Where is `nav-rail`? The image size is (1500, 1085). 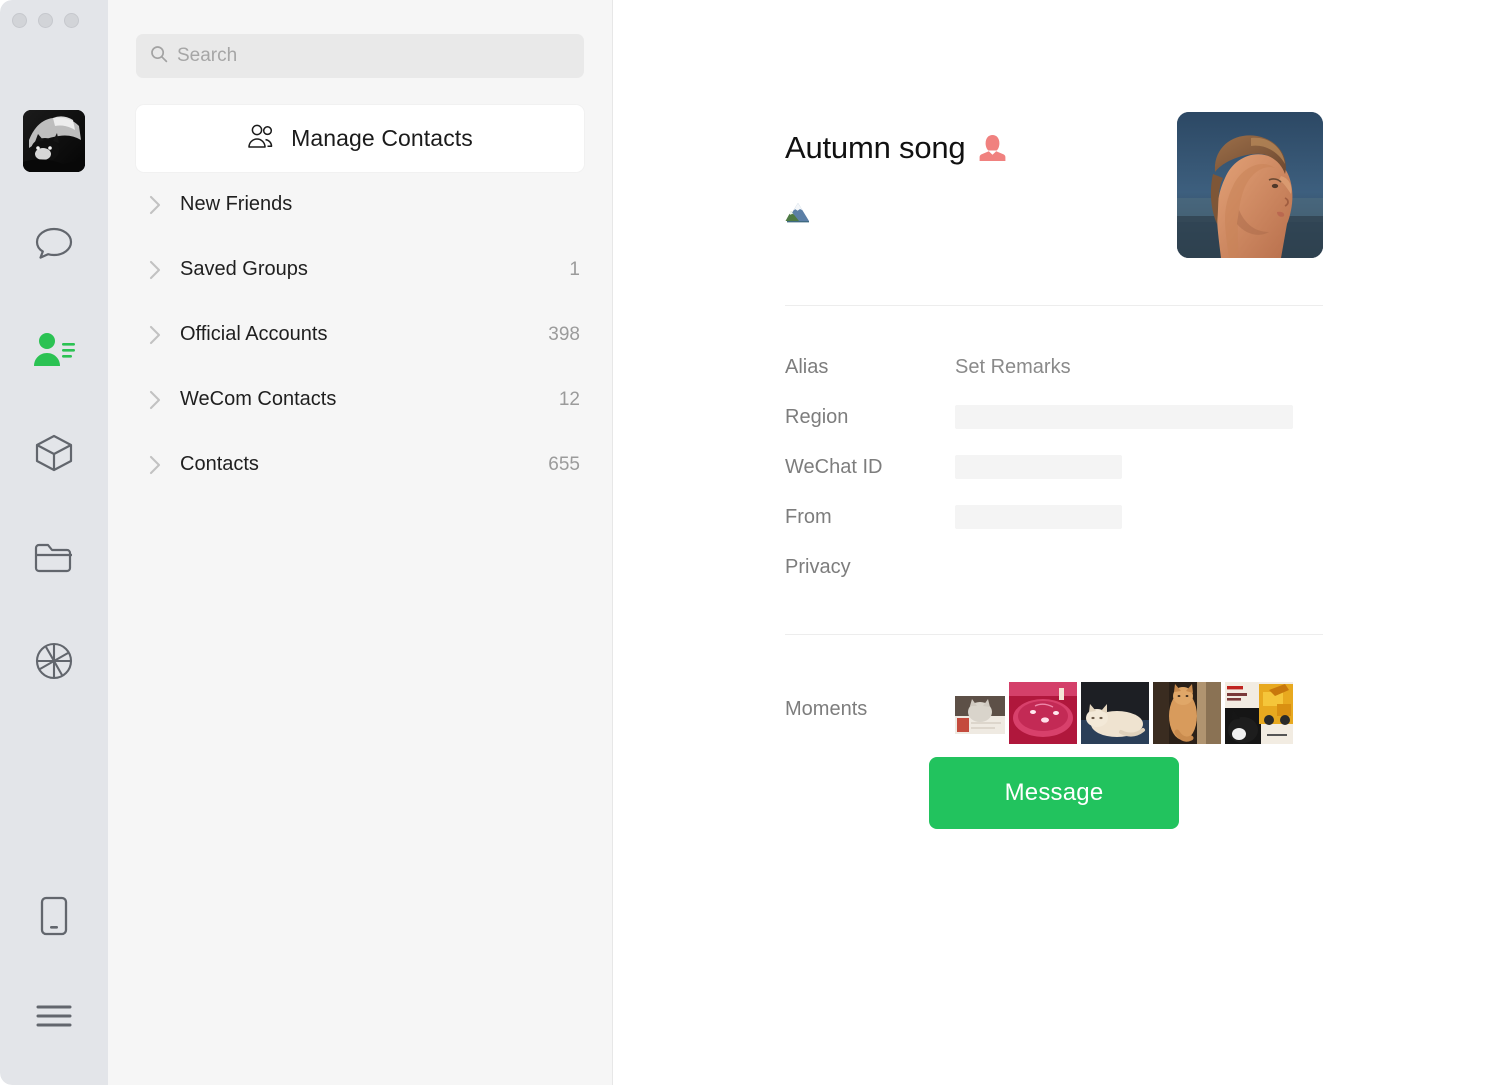
nav-rail is located at coordinates (54, 542).